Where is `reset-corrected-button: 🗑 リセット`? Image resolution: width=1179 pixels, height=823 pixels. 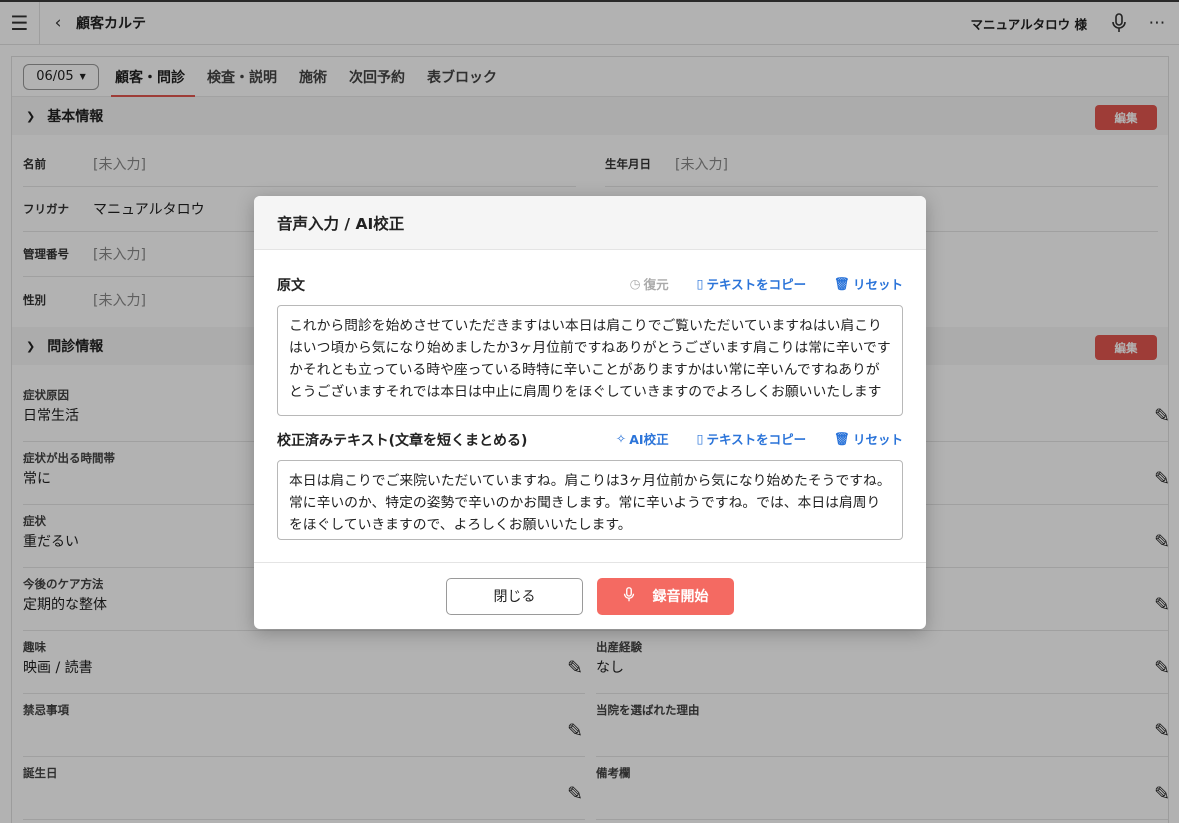
reset-corrected-button: 🗑 リセット is located at coordinates (868, 438).